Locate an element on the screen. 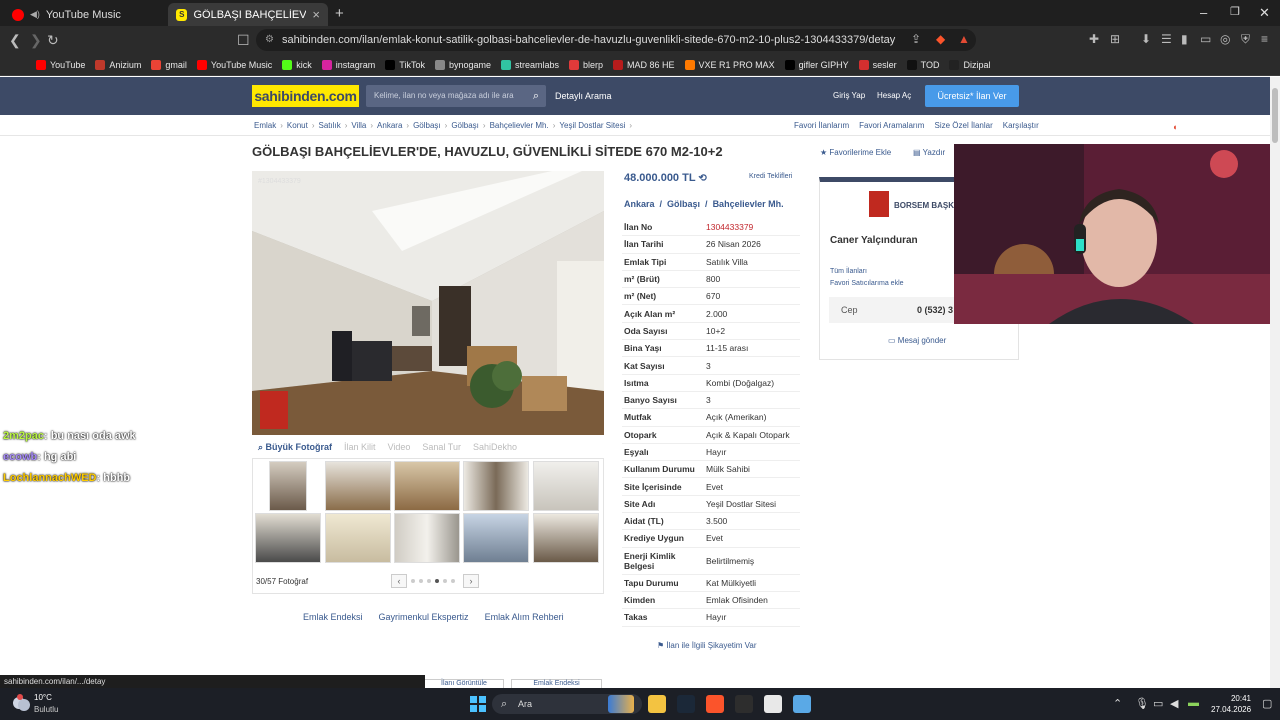 The height and width of the screenshot is (720, 1280). location-link: Bahçelievler Mh. is located at coordinates (748, 204).